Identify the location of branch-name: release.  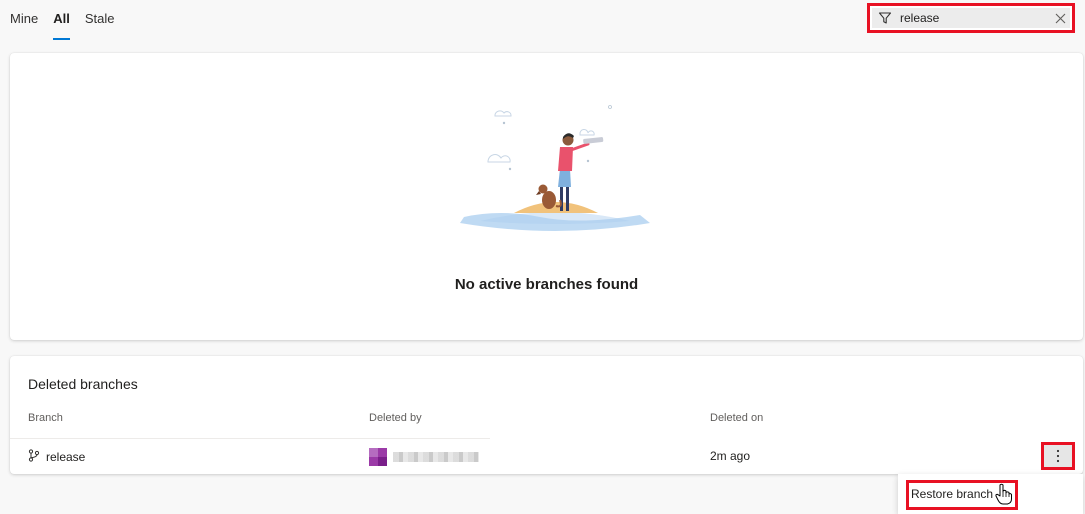
(65, 457).